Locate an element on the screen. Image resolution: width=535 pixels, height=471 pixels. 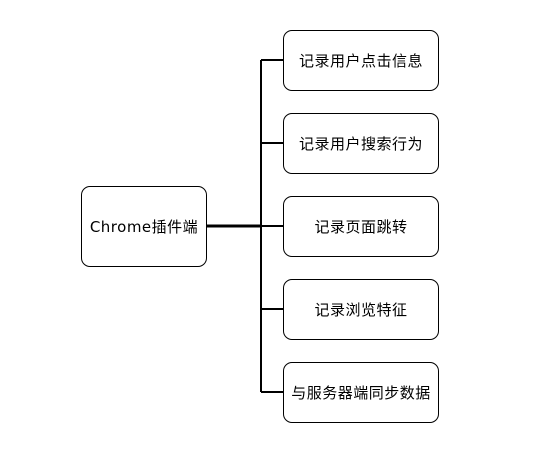
child-node-label: 与服务器端同步数据 is located at coordinates (361, 392).